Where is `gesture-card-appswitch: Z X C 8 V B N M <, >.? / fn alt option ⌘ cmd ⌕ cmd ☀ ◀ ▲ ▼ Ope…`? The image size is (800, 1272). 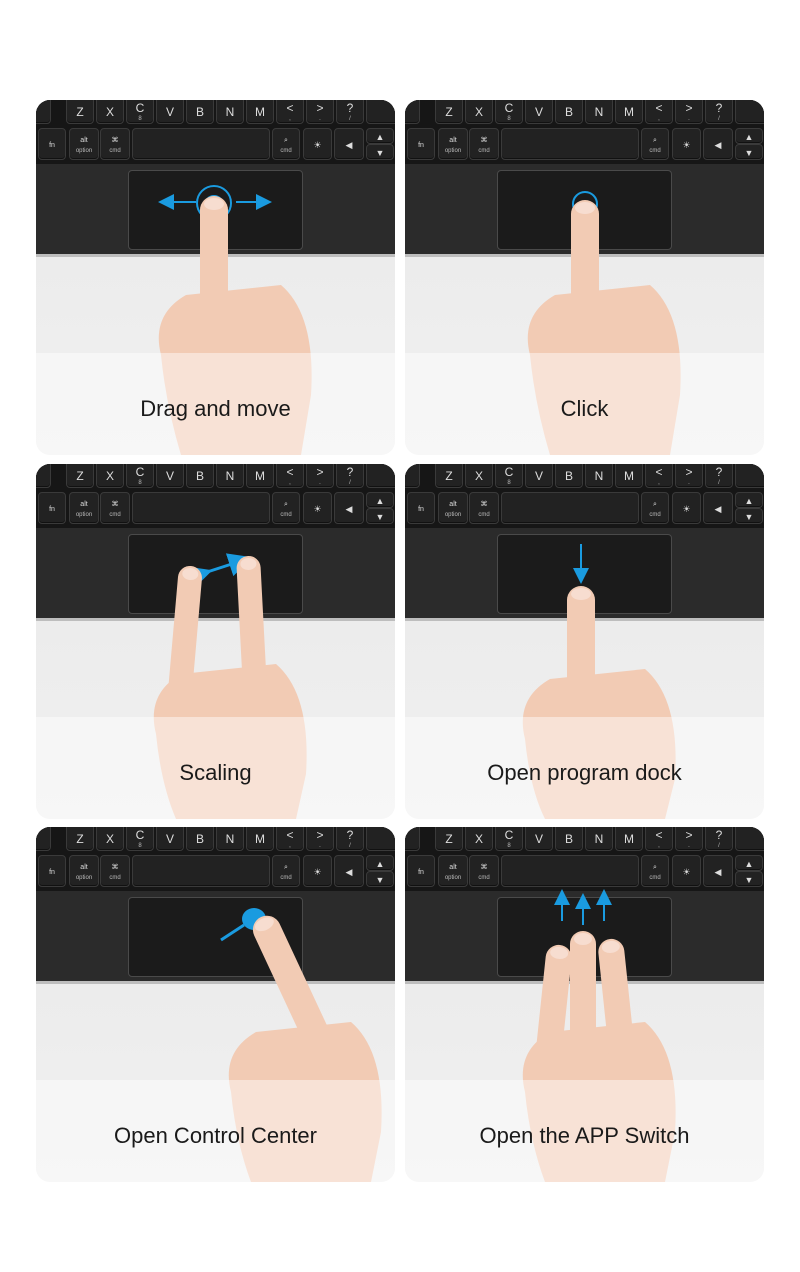 gesture-card-appswitch: Z X C 8 V B N M <, >.? / fn alt option ⌘ cmd ⌕ cmd ☀ ◀ ▲ ▼ Ope… is located at coordinates (584, 1004).